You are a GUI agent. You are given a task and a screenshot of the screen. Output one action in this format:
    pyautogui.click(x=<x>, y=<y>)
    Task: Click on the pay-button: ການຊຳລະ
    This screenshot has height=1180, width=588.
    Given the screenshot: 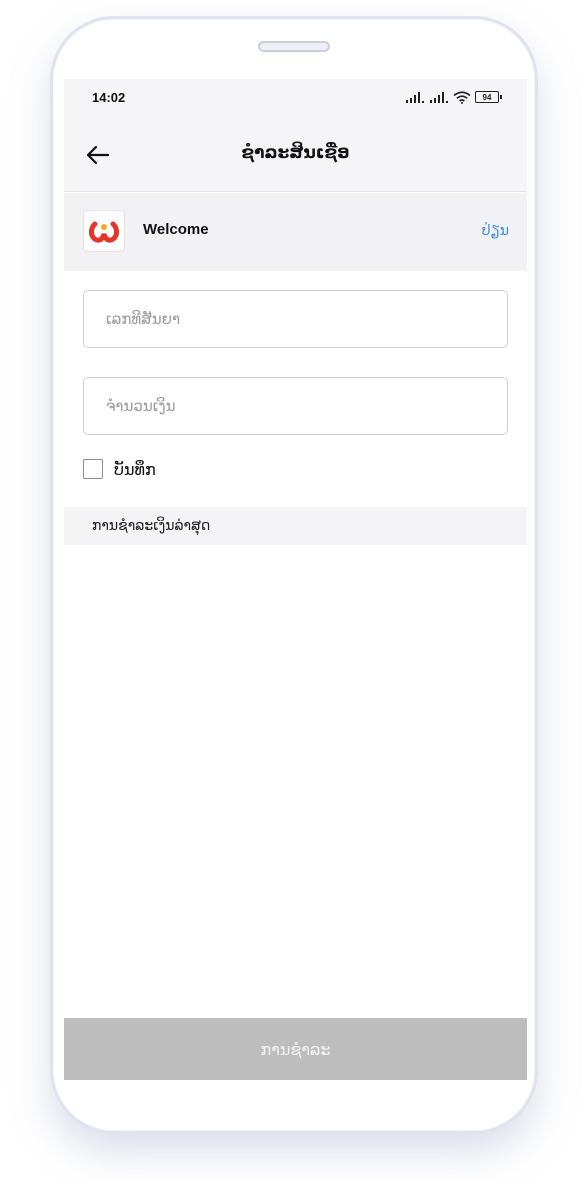 What is the action you would take?
    pyautogui.click(x=295, y=1049)
    